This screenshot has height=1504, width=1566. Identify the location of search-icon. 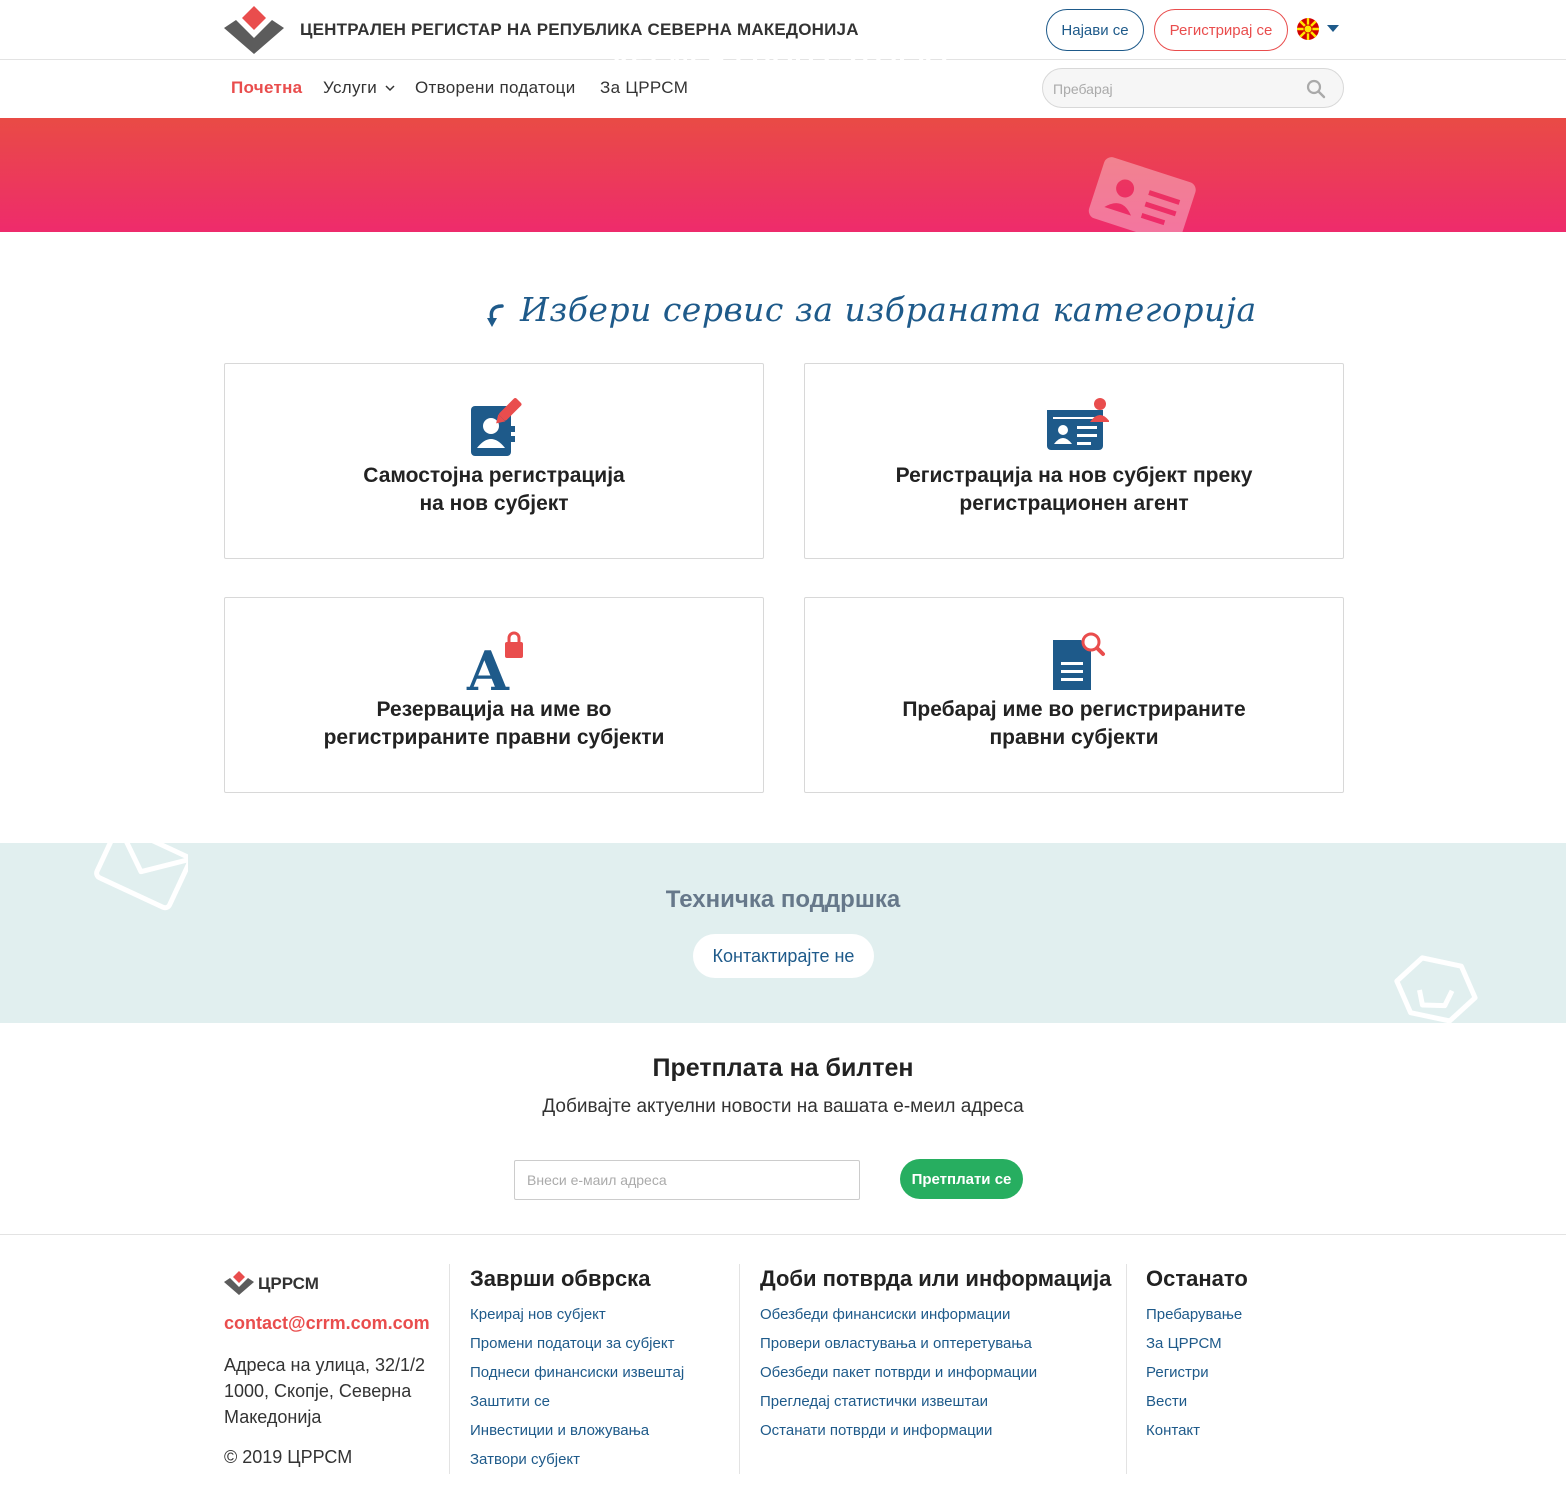
(1316, 89).